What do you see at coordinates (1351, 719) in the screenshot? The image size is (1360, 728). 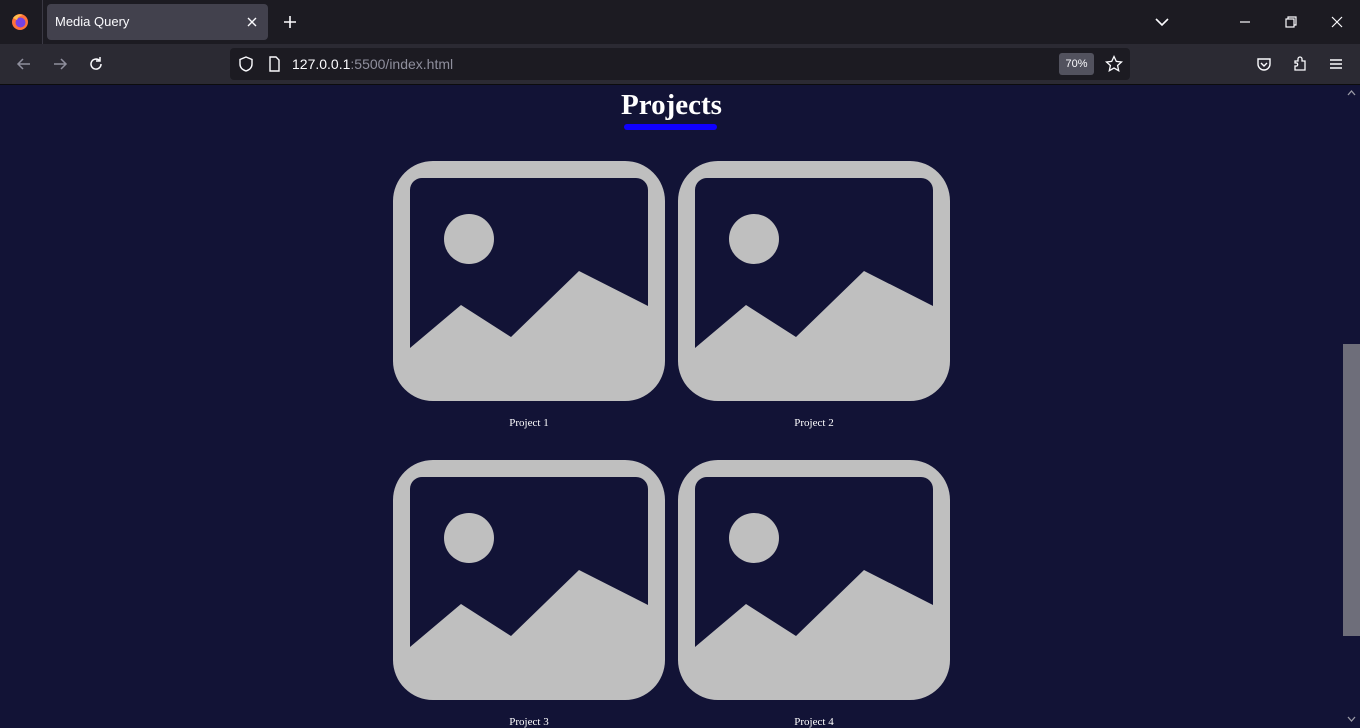 I see `scroll-down-arrow-icon` at bounding box center [1351, 719].